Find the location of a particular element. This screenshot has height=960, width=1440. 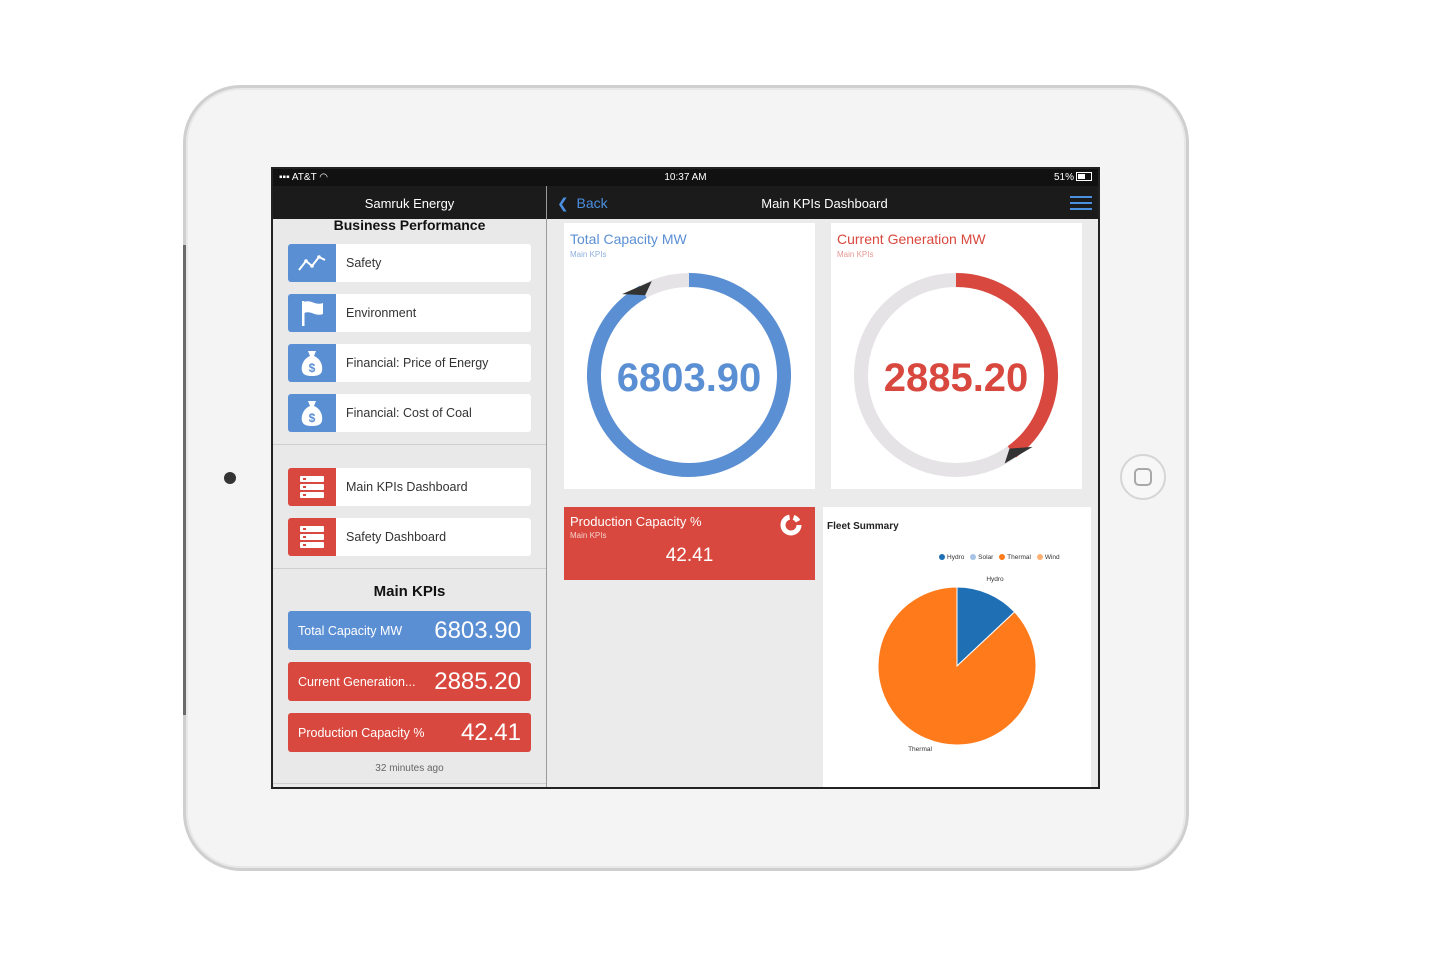

nav-item-safety-dashboard: Safety Dashboard is located at coordinates (409, 537).